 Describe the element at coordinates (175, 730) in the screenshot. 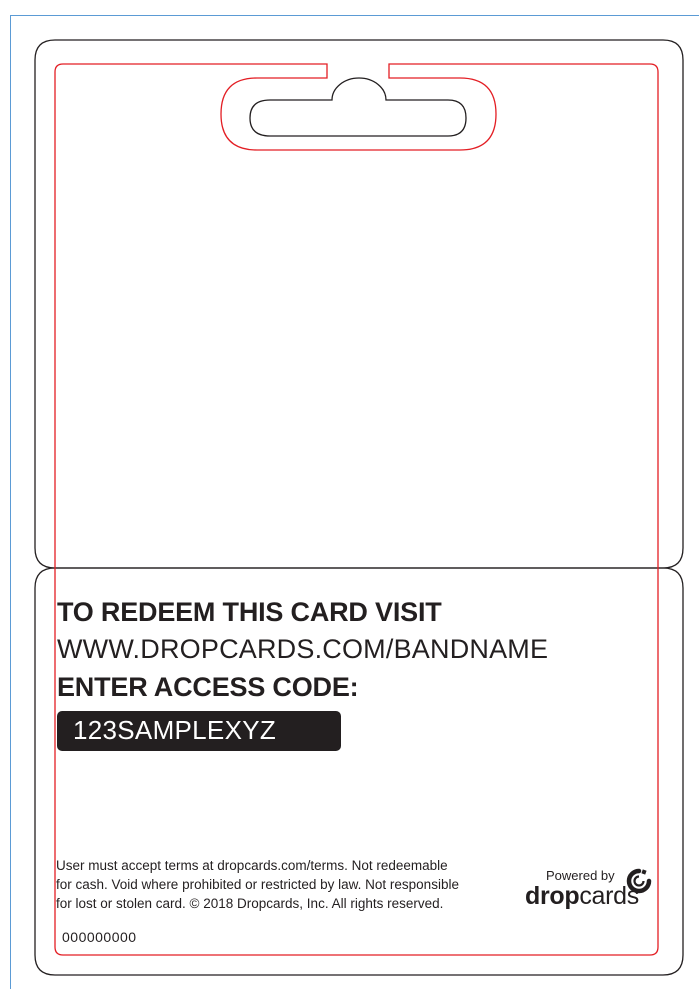

I see `access-code: 123SAMPLEXYZ` at that location.